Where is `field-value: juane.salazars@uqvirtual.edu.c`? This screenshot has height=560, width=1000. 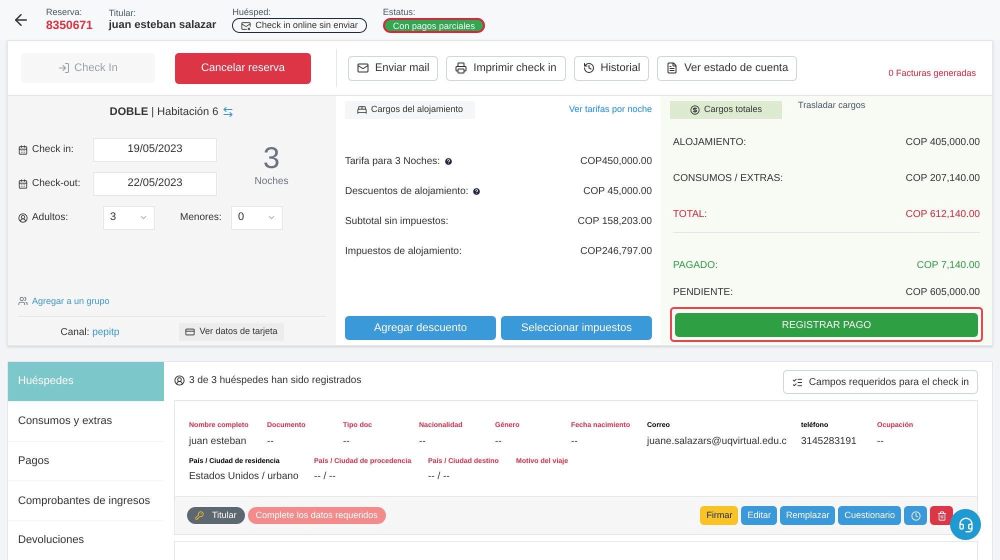
field-value: juane.salazars@uqvirtual.edu.c is located at coordinates (717, 441).